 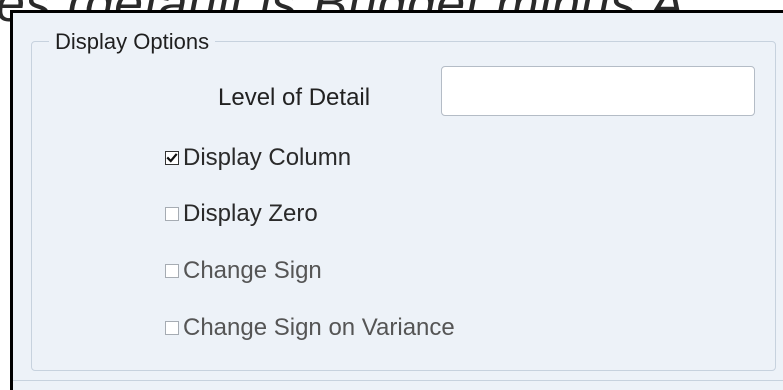 I want to click on display-zero-label: Display Zero, so click(x=250, y=213).